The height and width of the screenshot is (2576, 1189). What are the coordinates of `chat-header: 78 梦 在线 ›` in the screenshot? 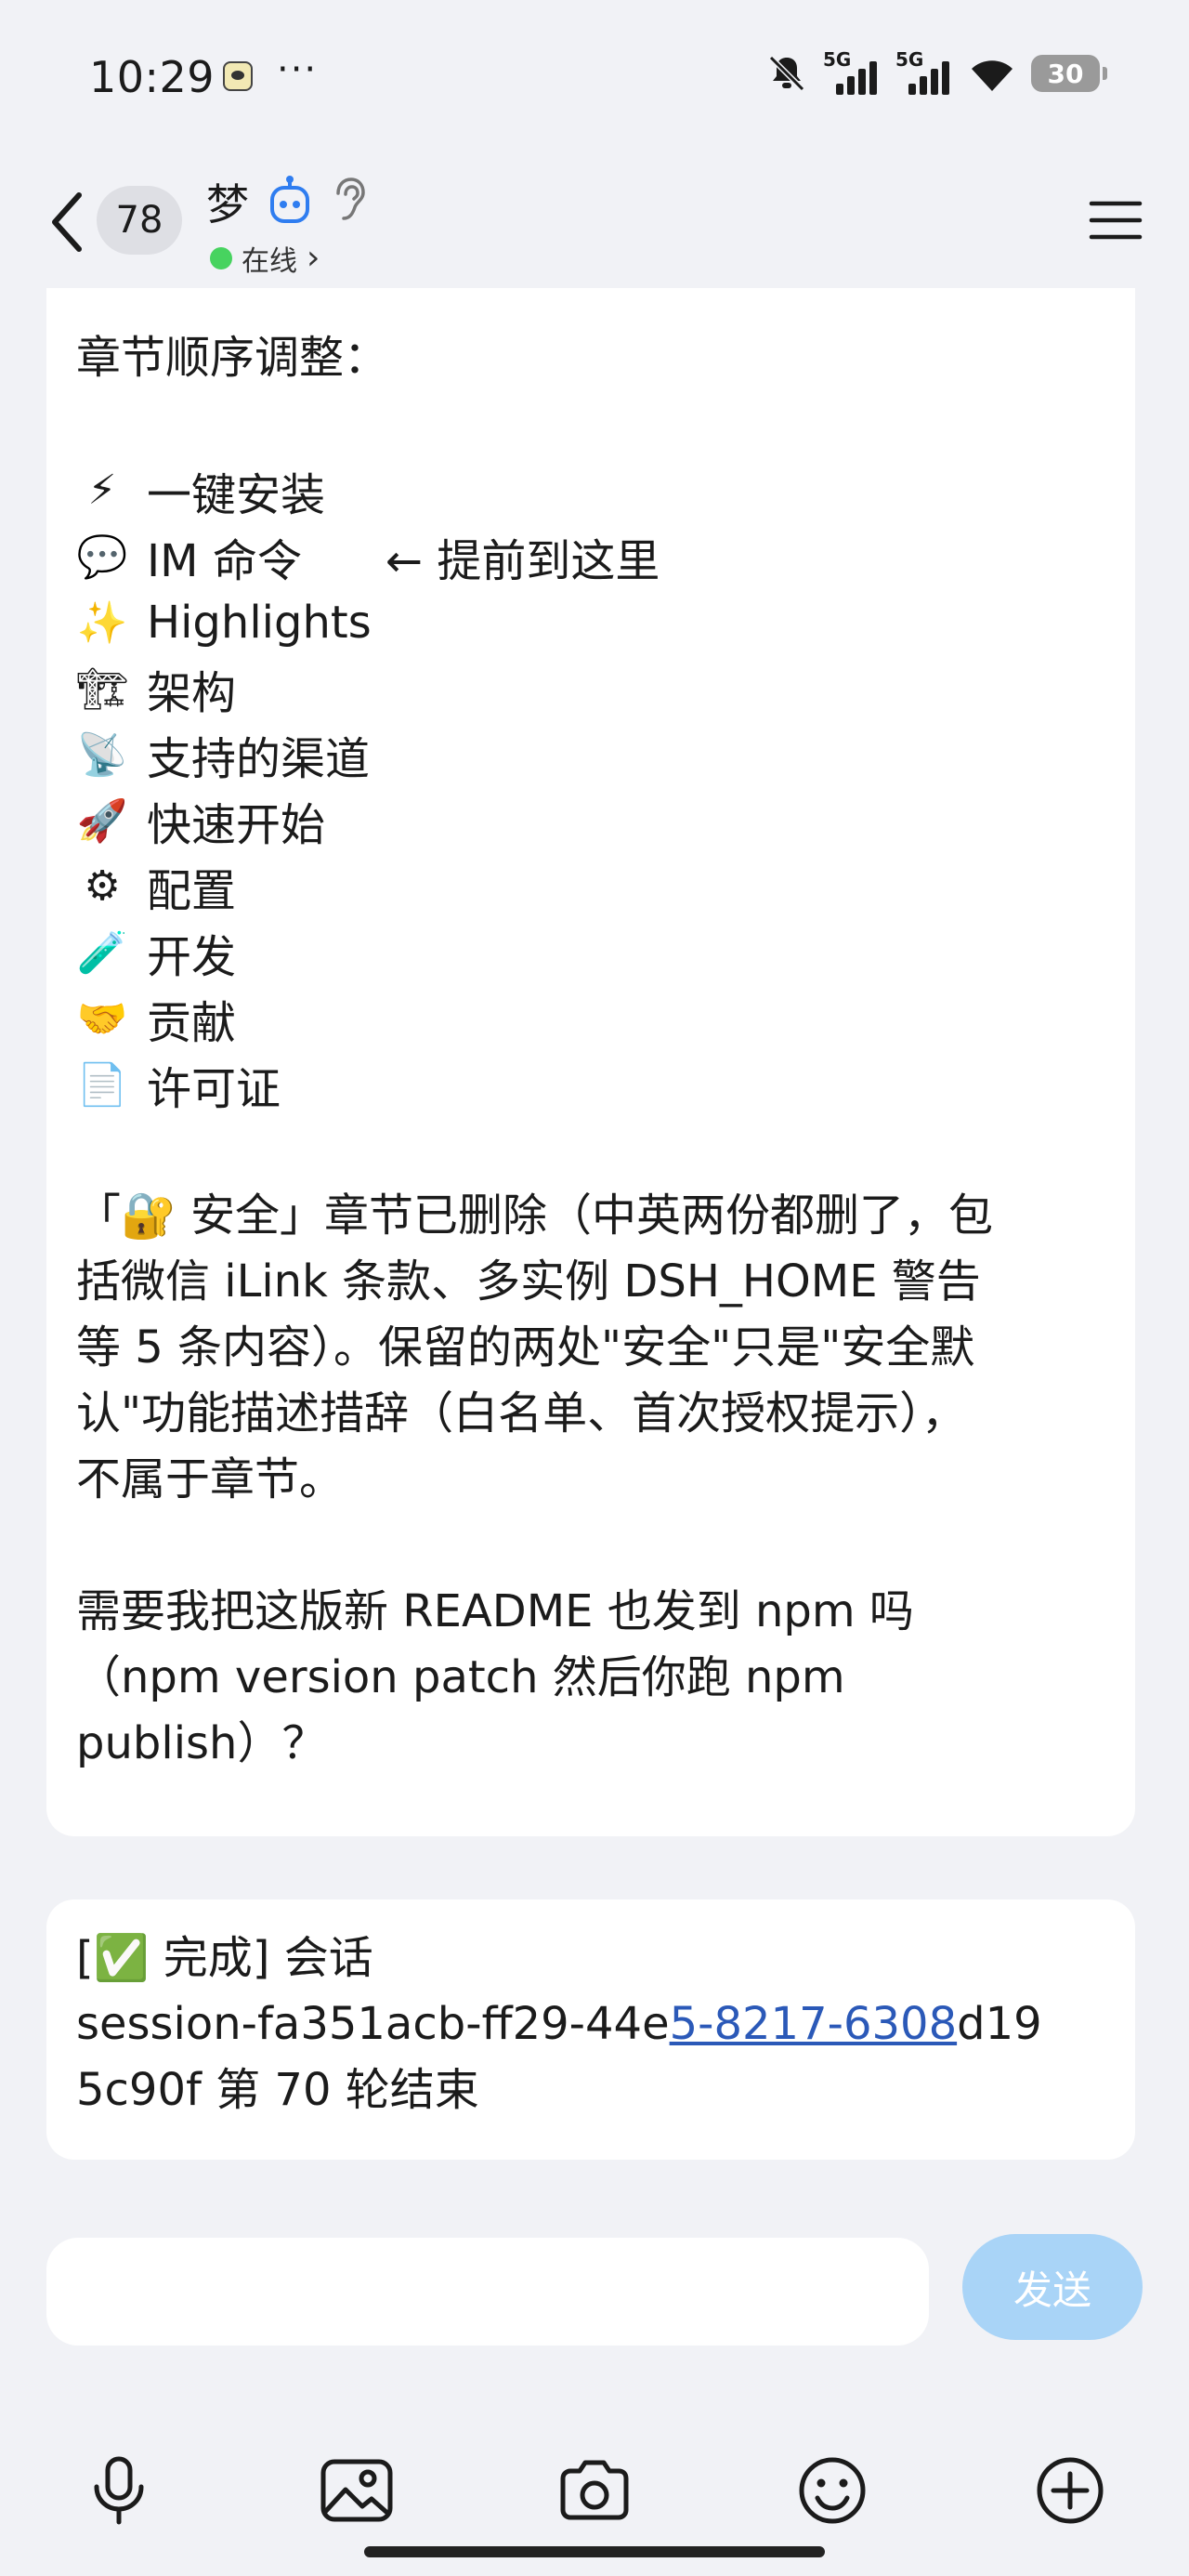 It's located at (594, 223).